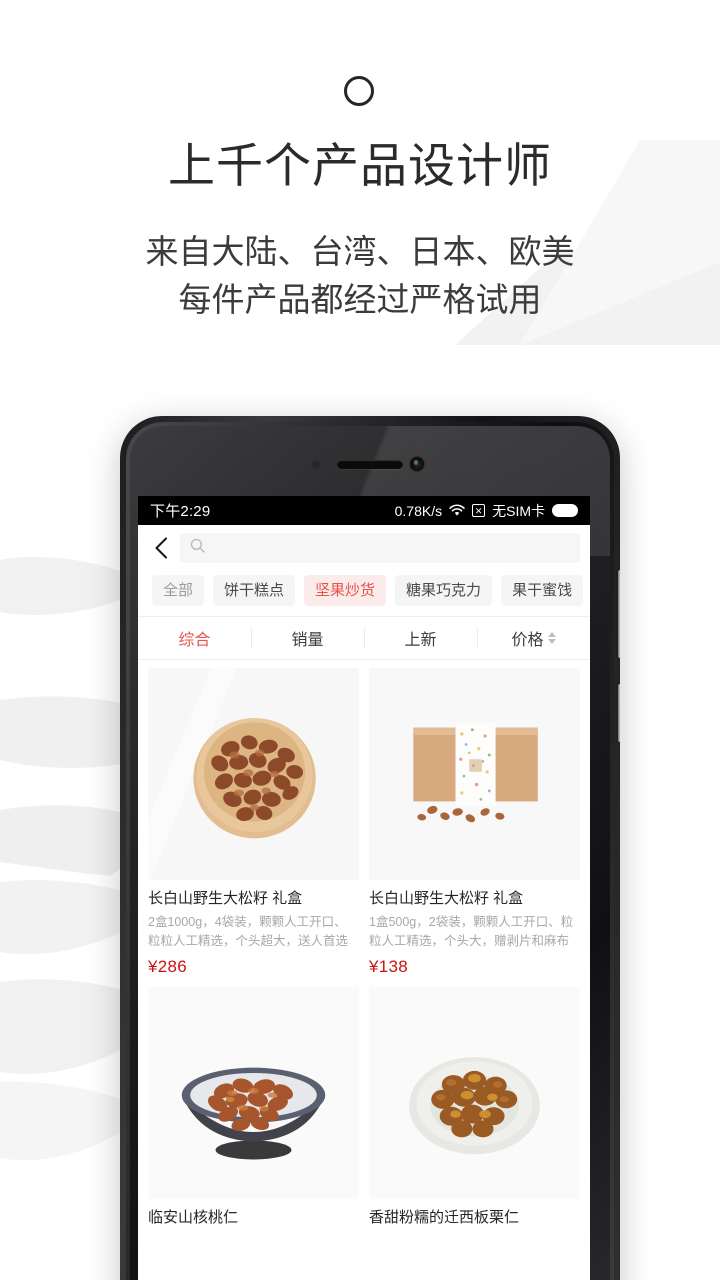 Image resolution: width=720 pixels, height=1280 pixels. I want to click on status-bar: 下午2:29 0.78K/s ✕ 无SIM卡, so click(364, 510).